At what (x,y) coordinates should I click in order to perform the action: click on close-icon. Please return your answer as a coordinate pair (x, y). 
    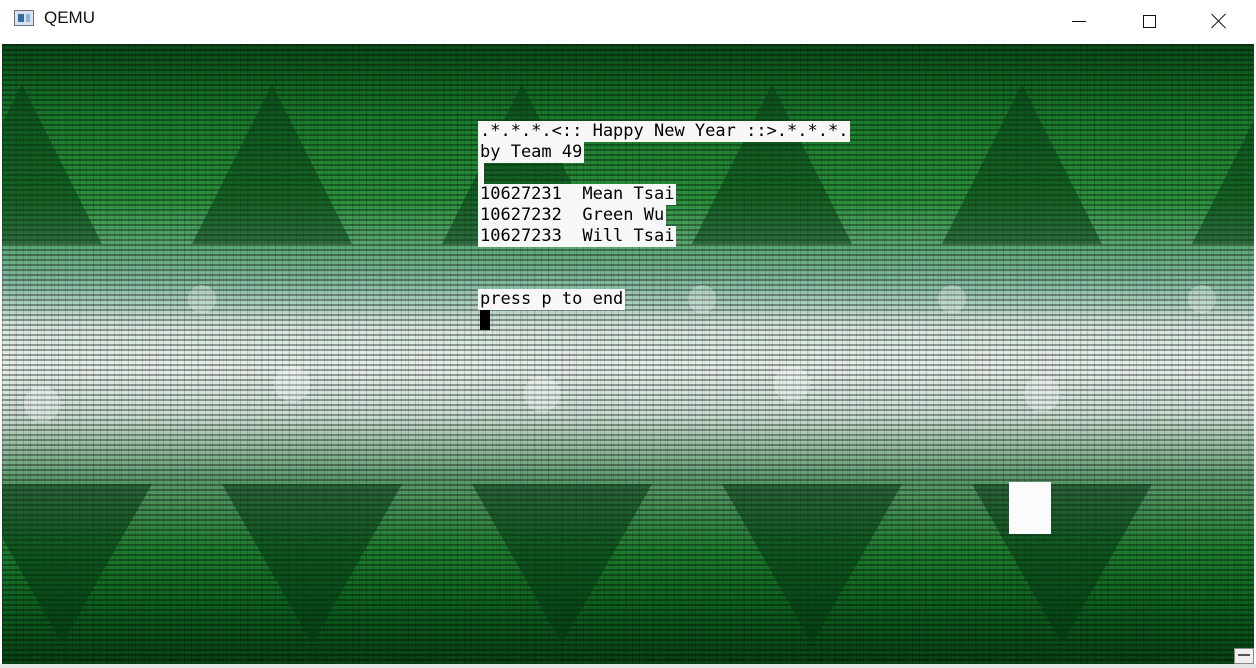
    Looking at the image, I should click on (1219, 21).